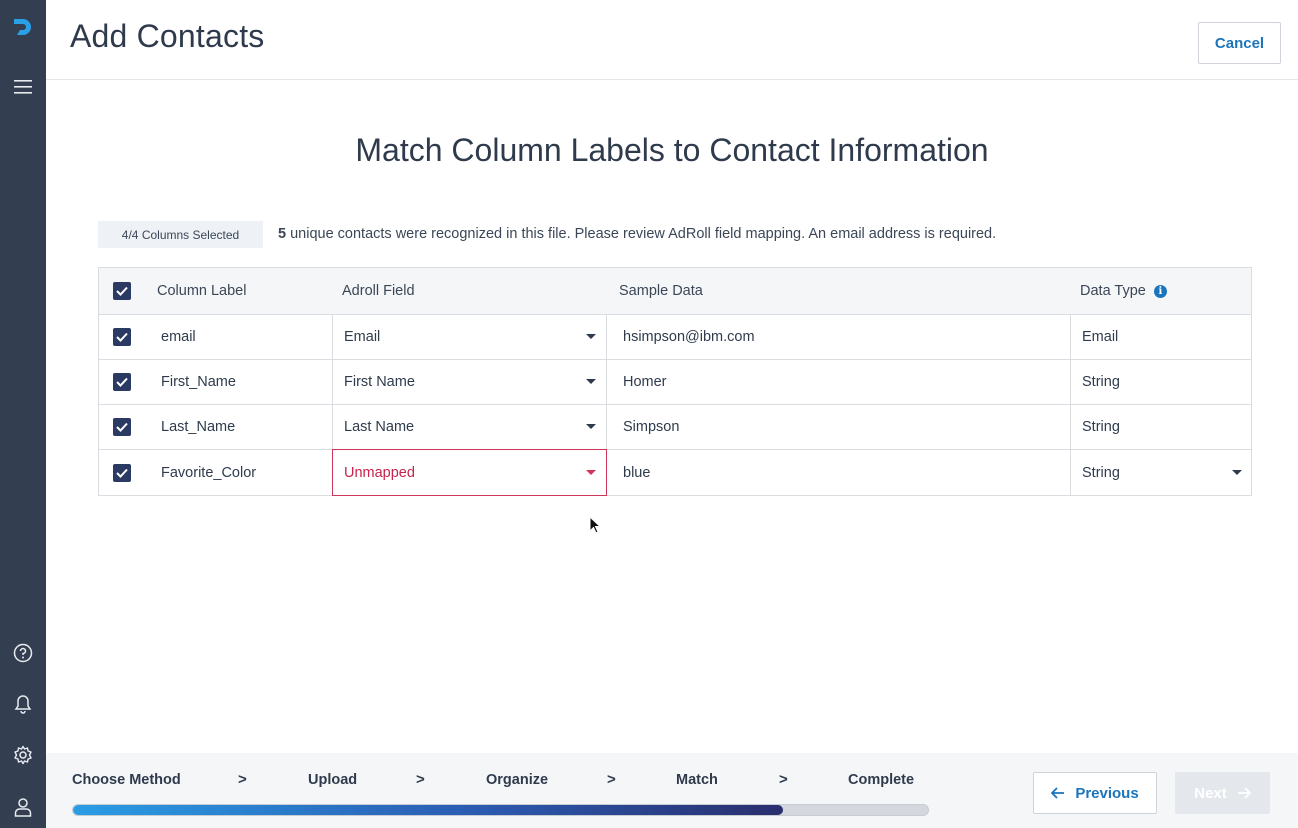 The width and height of the screenshot is (1298, 828). What do you see at coordinates (122, 291) in the screenshot?
I see `select-all-checkbox` at bounding box center [122, 291].